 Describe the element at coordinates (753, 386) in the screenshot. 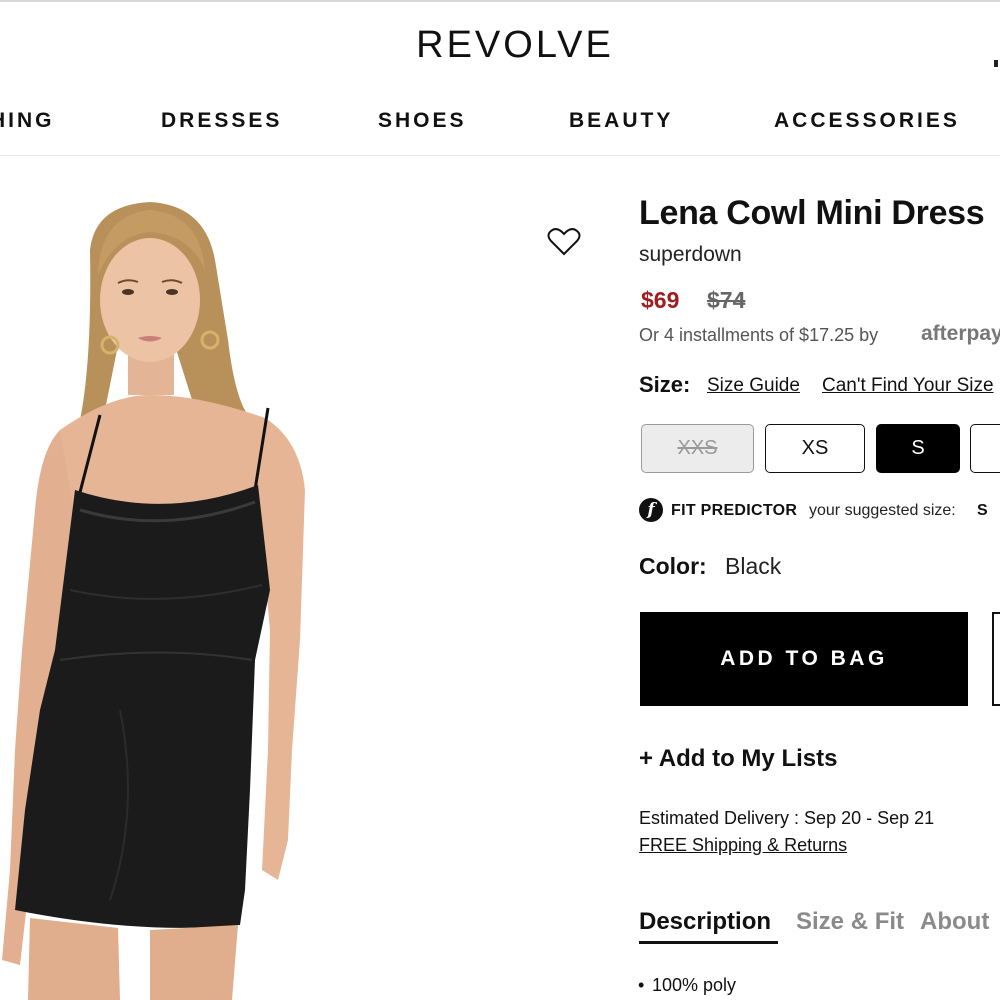

I see `size-guide-link: Size Guide` at that location.